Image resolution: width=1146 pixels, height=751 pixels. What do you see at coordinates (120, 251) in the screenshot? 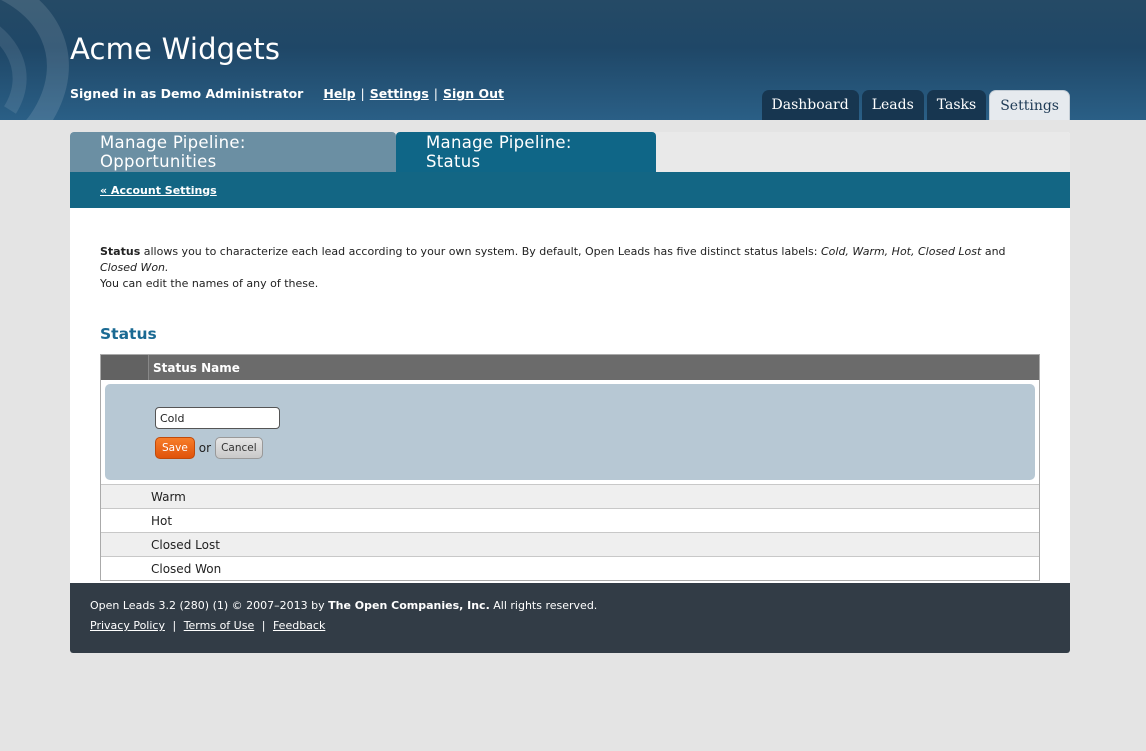
I see `description-bold: Status` at bounding box center [120, 251].